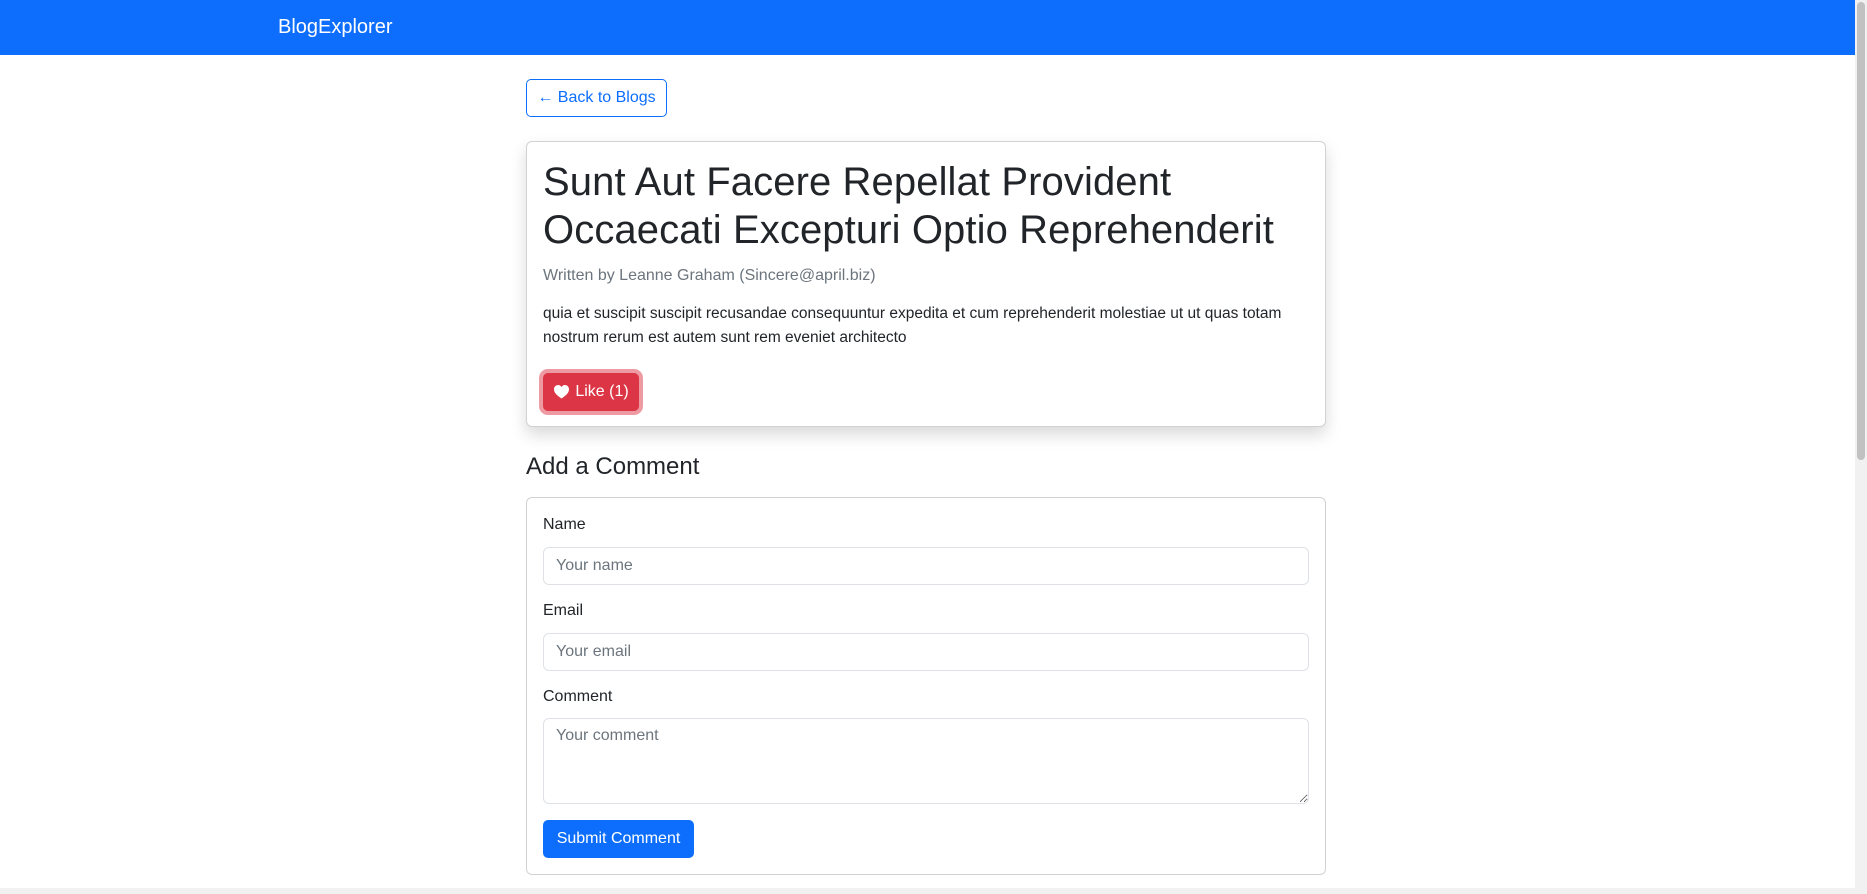 This screenshot has height=894, width=1867. I want to click on vertical-scrollbar, so click(1861, 447).